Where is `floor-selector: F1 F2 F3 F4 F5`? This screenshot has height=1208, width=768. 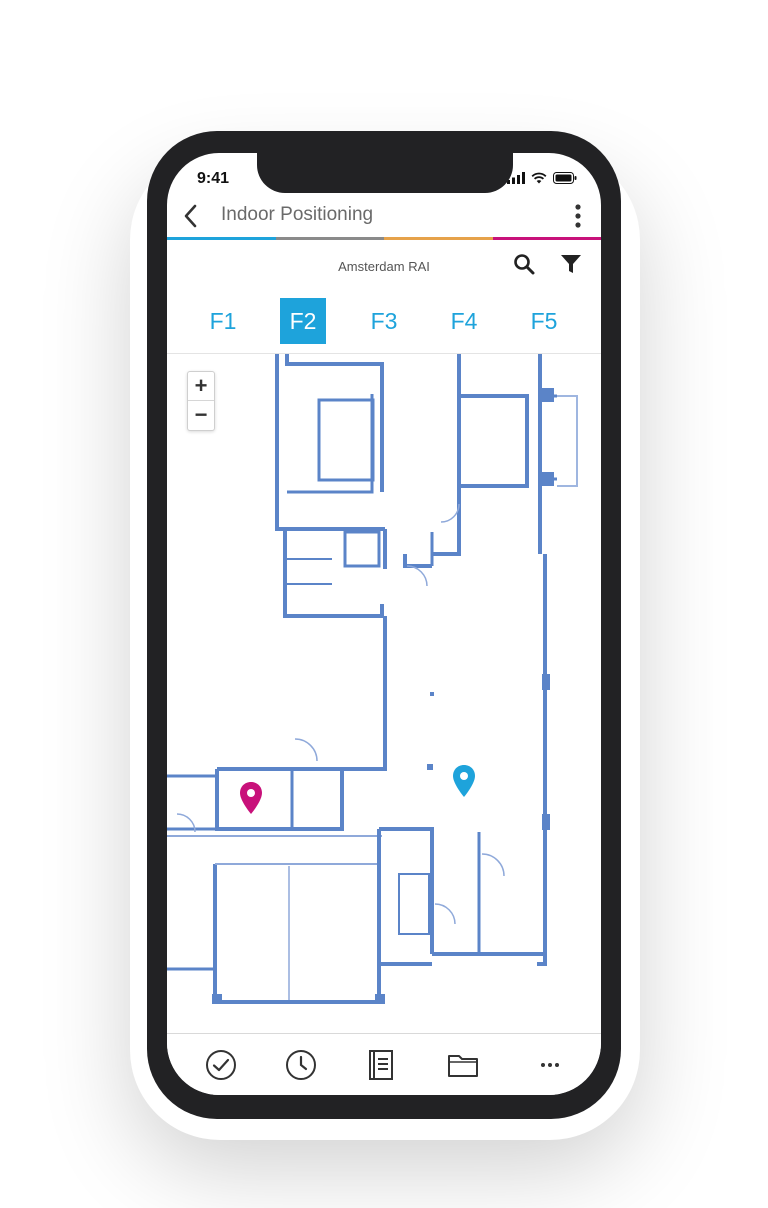 floor-selector: F1 F2 F3 F4 F5 is located at coordinates (384, 321).